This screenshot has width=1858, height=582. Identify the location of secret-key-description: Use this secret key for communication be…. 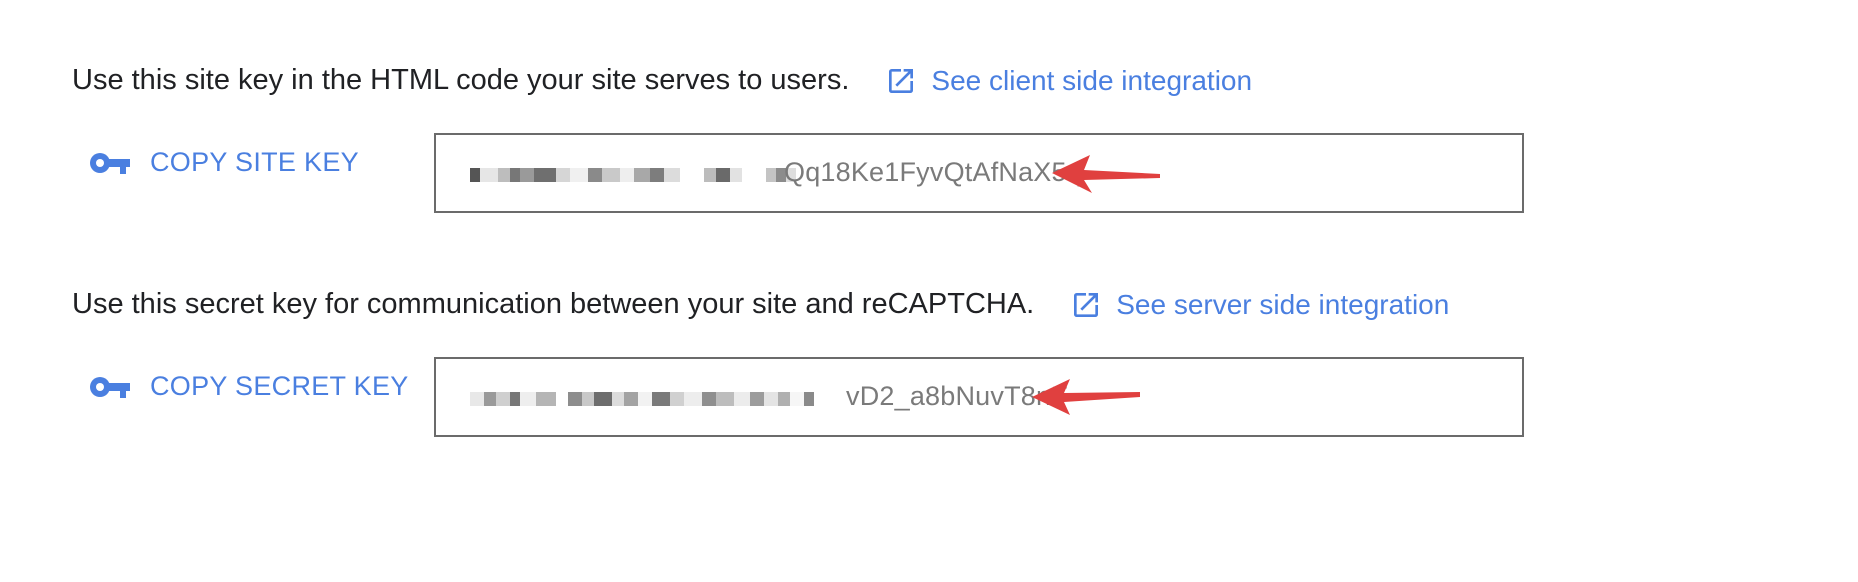
(553, 304).